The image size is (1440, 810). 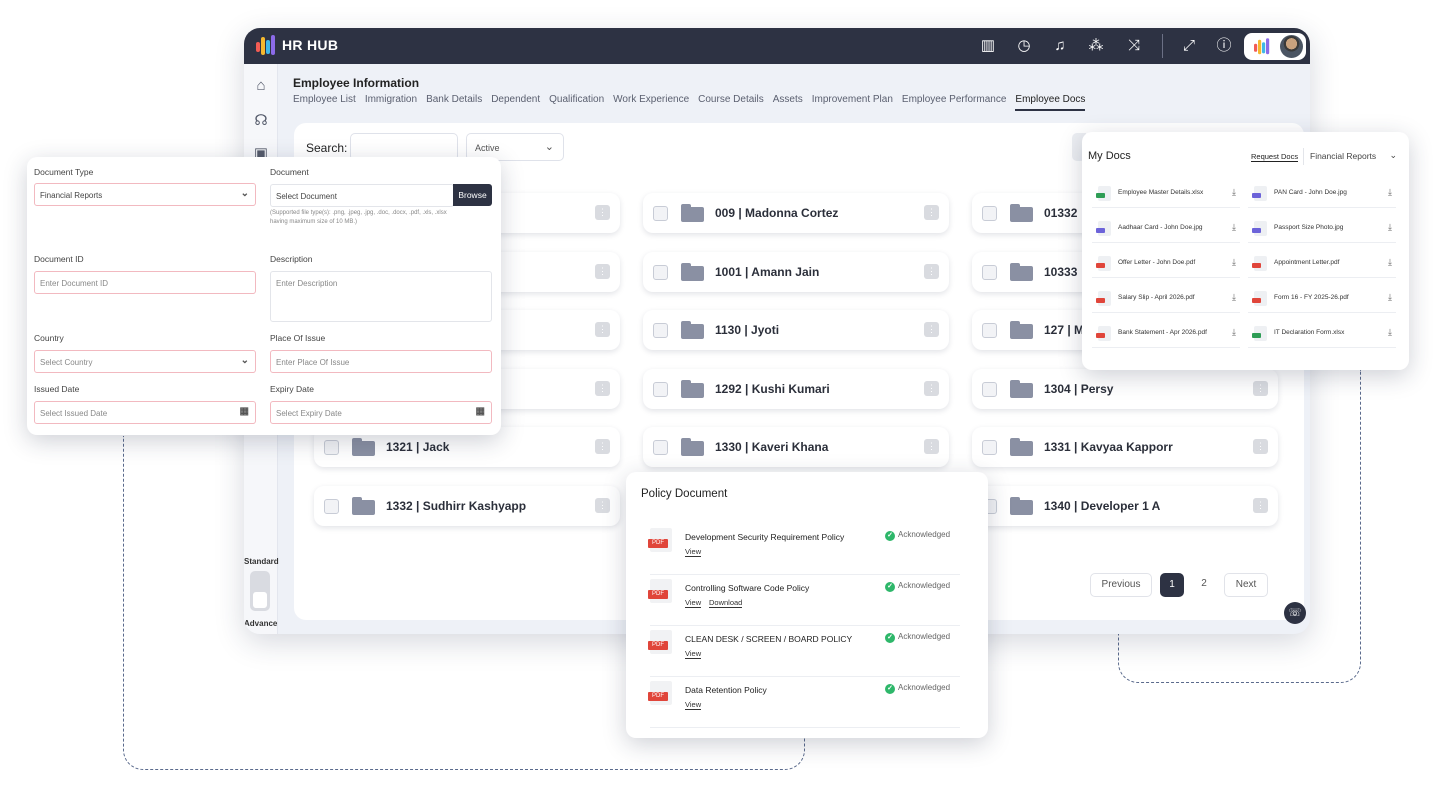 What do you see at coordinates (796, 389) in the screenshot?
I see `folder-card: 1292 | Kushi Kumari ⋮` at bounding box center [796, 389].